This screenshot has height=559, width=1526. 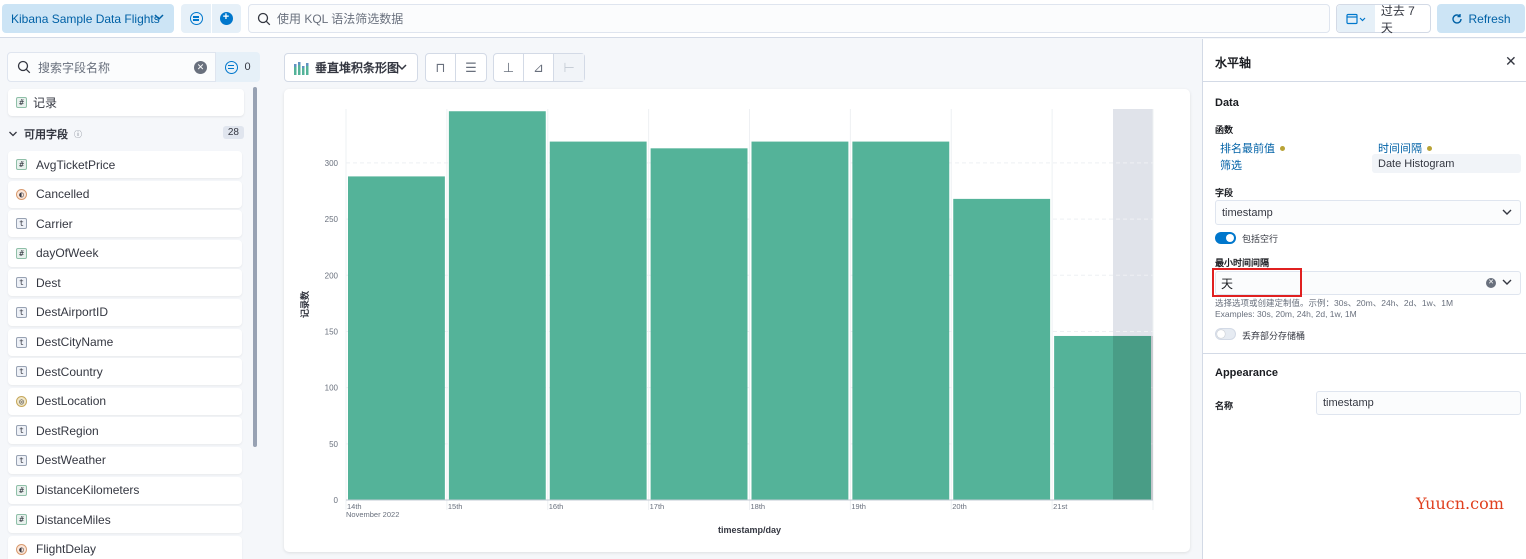 What do you see at coordinates (76, 164) in the screenshot?
I see `field-name: AvgTicketPrice` at bounding box center [76, 164].